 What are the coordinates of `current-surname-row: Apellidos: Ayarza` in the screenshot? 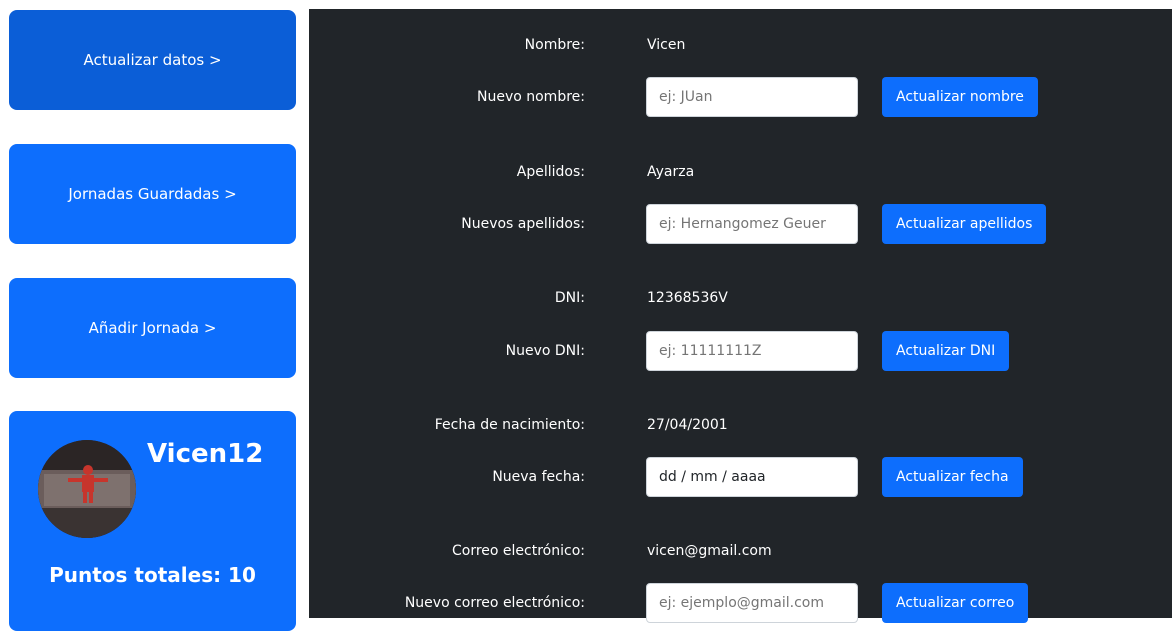 It's located at (740, 172).